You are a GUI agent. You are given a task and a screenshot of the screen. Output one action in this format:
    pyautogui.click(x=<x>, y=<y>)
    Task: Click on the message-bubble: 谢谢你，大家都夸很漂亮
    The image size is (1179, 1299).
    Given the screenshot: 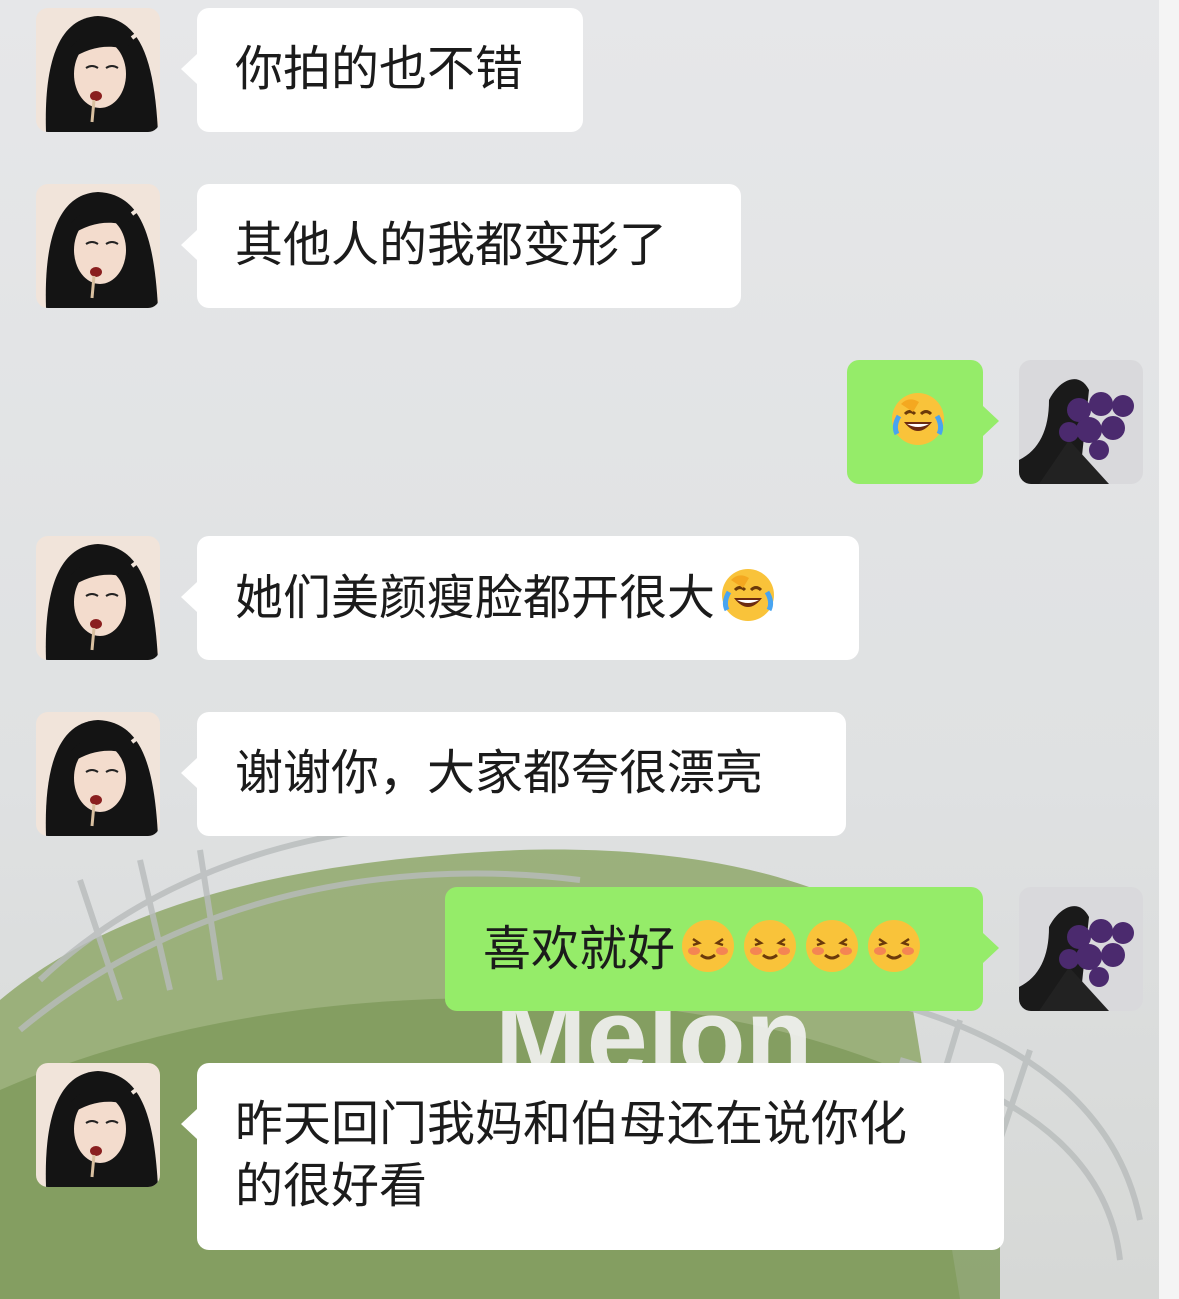 What is the action you would take?
    pyautogui.click(x=513, y=774)
    